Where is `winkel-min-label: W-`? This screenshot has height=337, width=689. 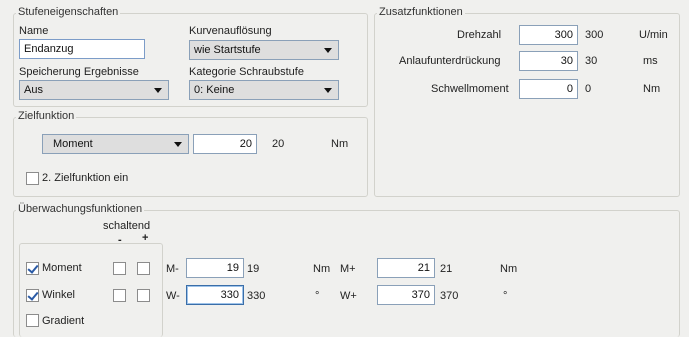
winkel-min-label: W- is located at coordinates (173, 296).